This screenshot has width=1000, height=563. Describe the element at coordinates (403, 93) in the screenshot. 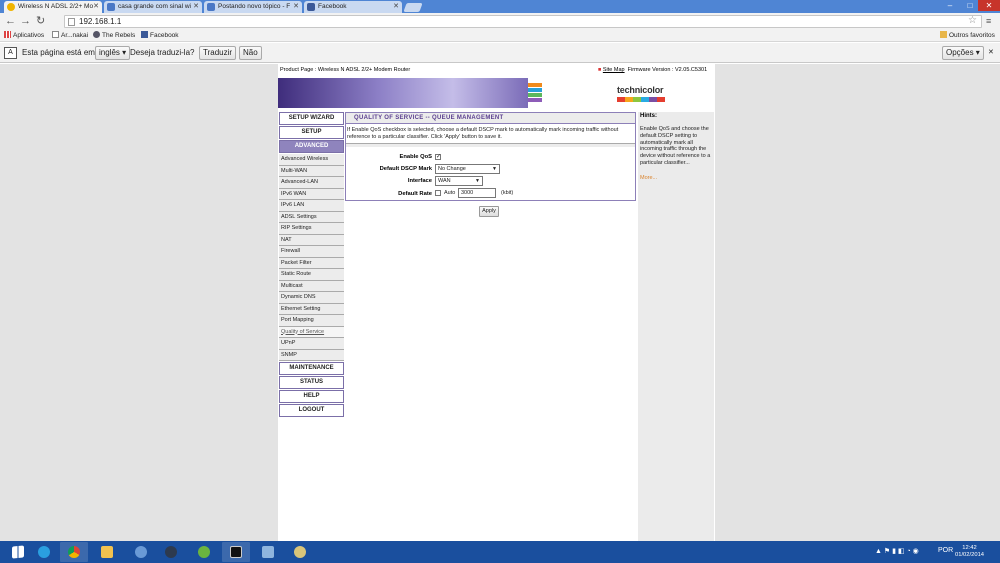

I see `banner-graphic` at that location.